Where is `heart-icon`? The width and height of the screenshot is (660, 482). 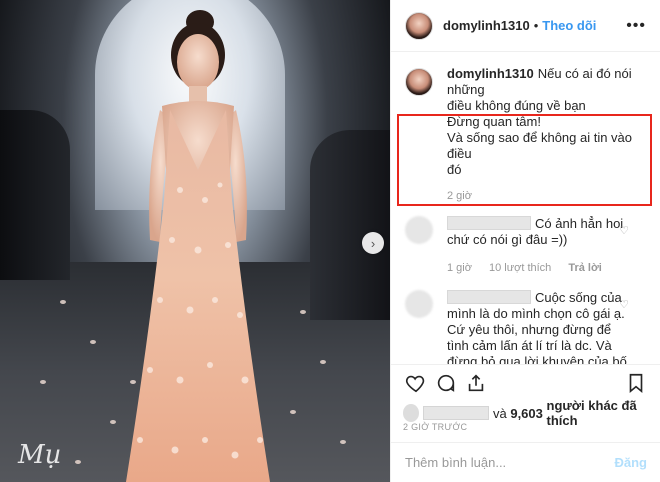
heart-icon is located at coordinates (415, 383).